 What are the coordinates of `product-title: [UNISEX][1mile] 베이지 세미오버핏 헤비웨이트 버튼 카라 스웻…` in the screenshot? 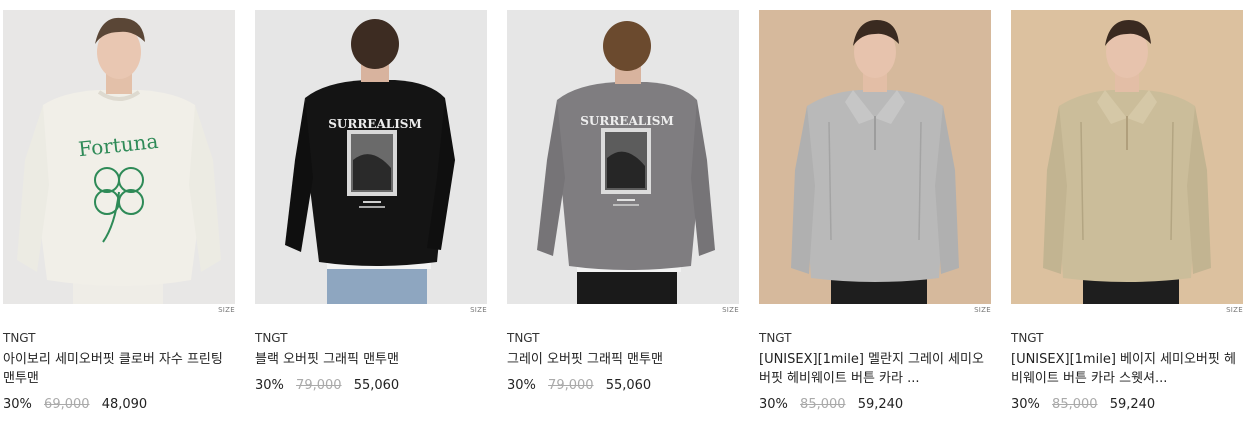 It's located at (1127, 369).